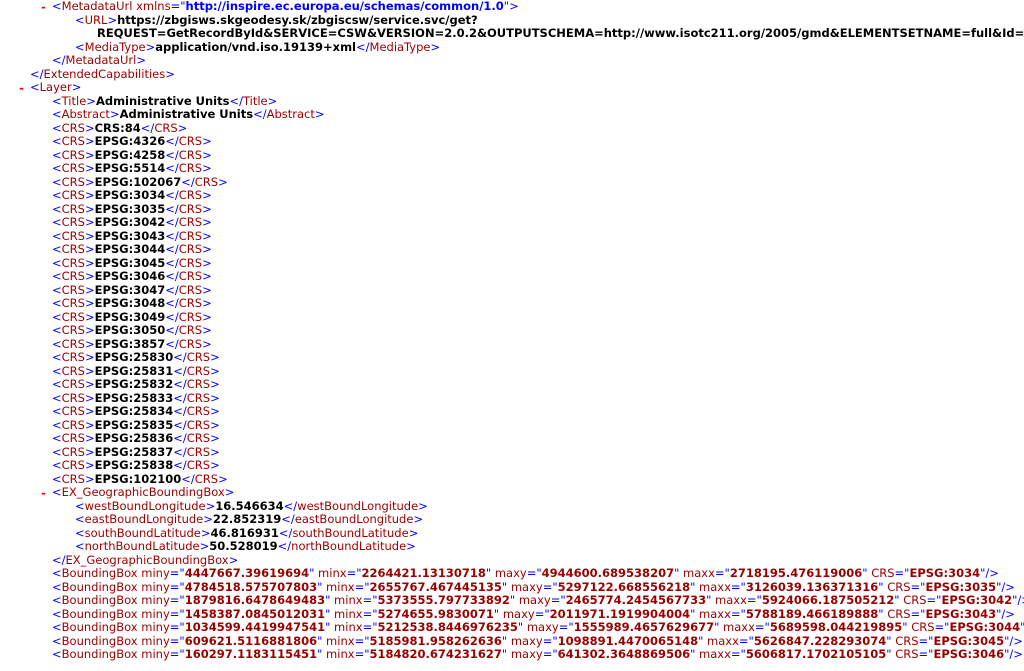 Image resolution: width=1024 pixels, height=671 pixels. What do you see at coordinates (816, 654) in the screenshot?
I see `bbox-attr-maxx: 5606817.1702105105` at bounding box center [816, 654].